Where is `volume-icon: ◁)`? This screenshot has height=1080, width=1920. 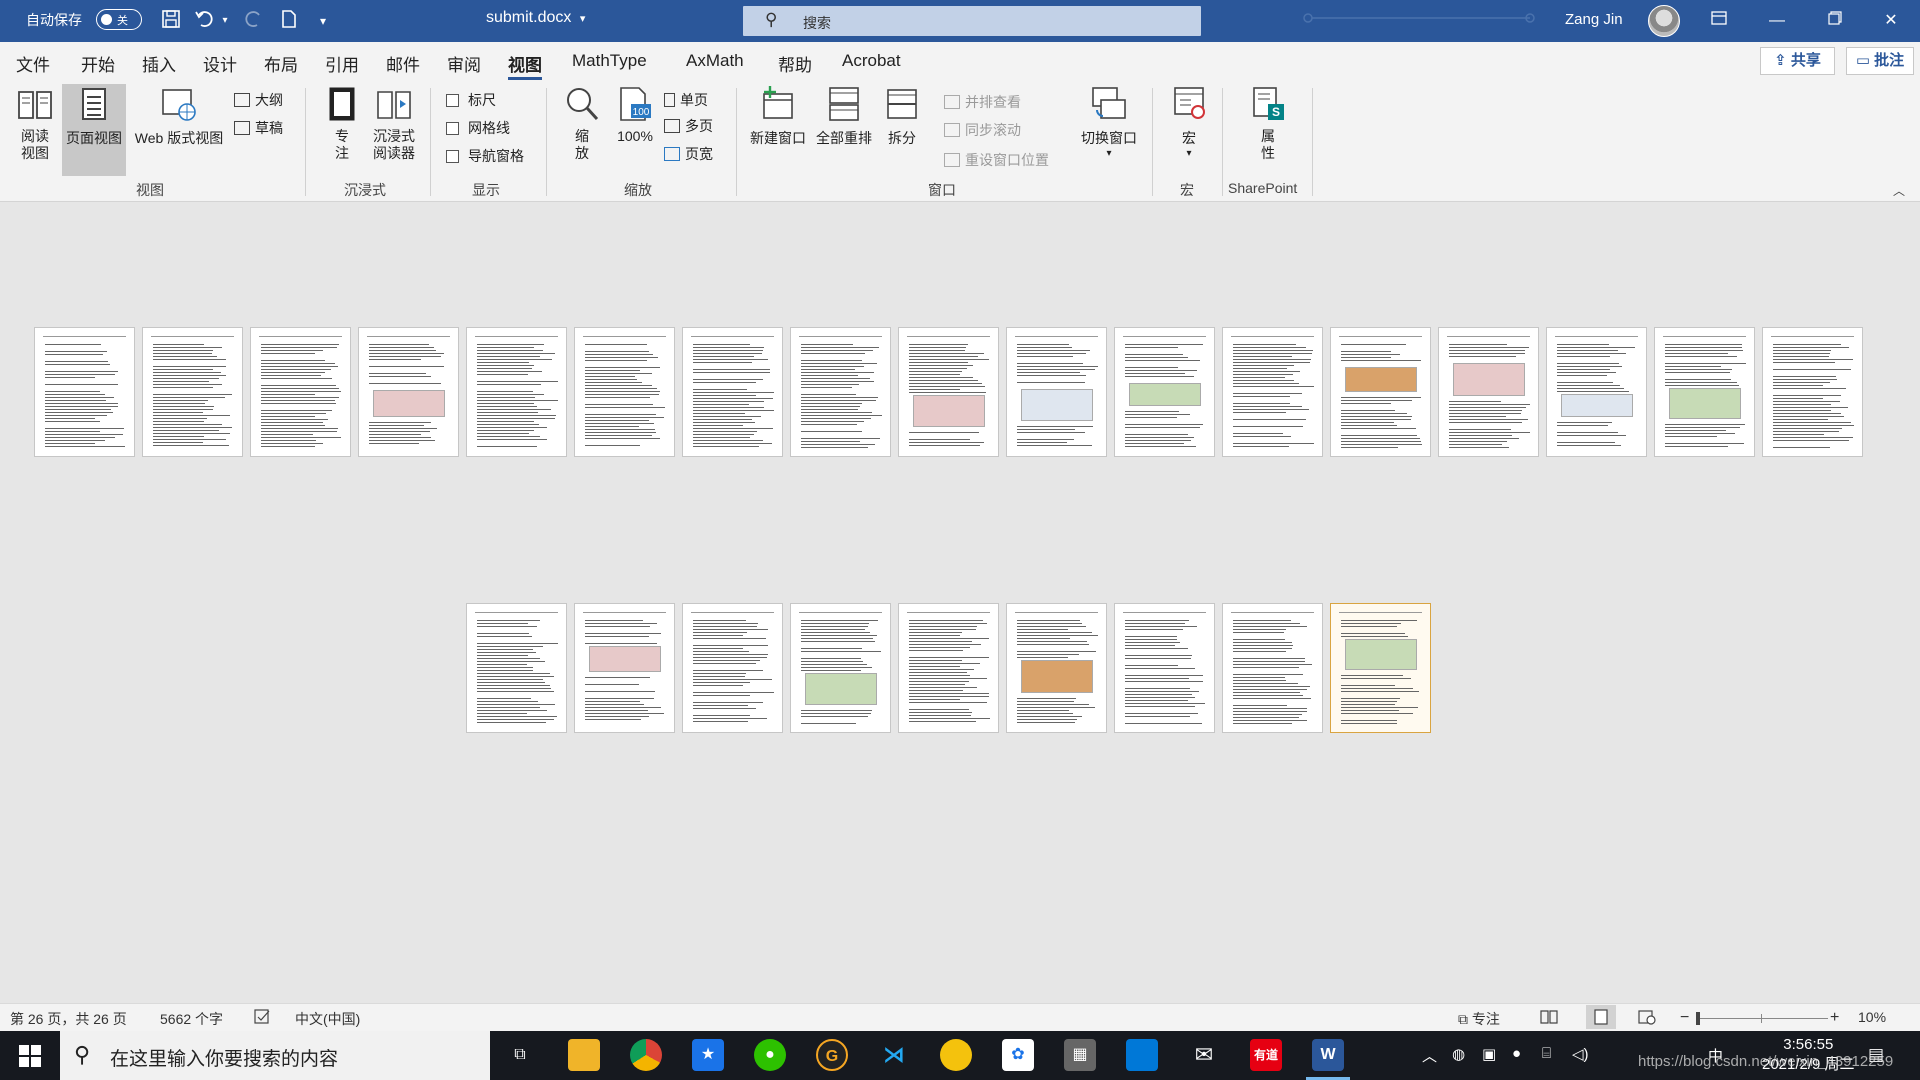 volume-icon: ◁) is located at coordinates (1580, 1054).